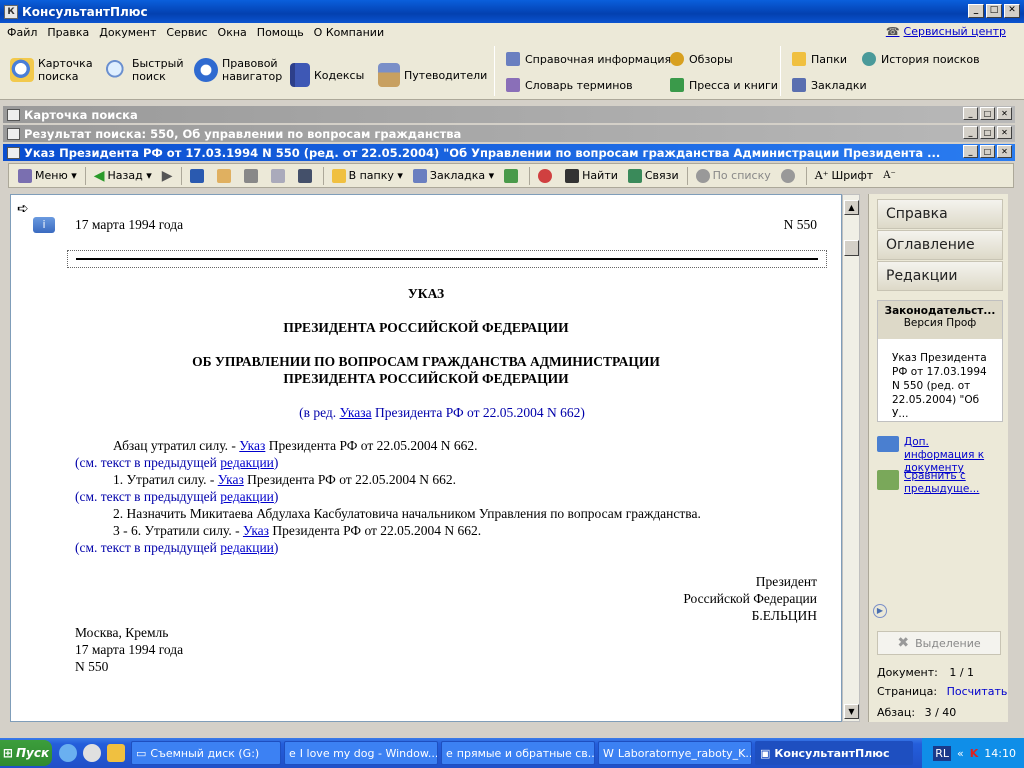 This screenshot has width=1024, height=768. I want to click on bookmark-button: Закладка ▾, so click(453, 175).